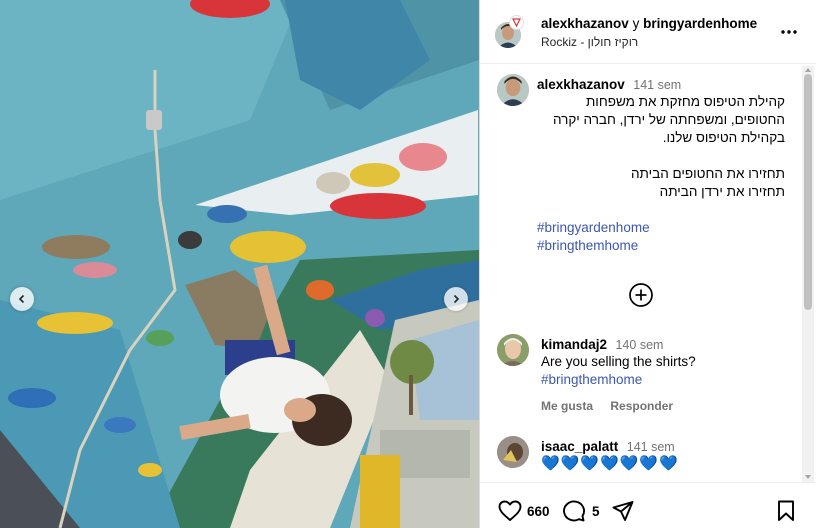 This screenshot has height=528, width=816. Describe the element at coordinates (648, 505) in the screenshot. I see `post-actions-bar: 660 5` at that location.